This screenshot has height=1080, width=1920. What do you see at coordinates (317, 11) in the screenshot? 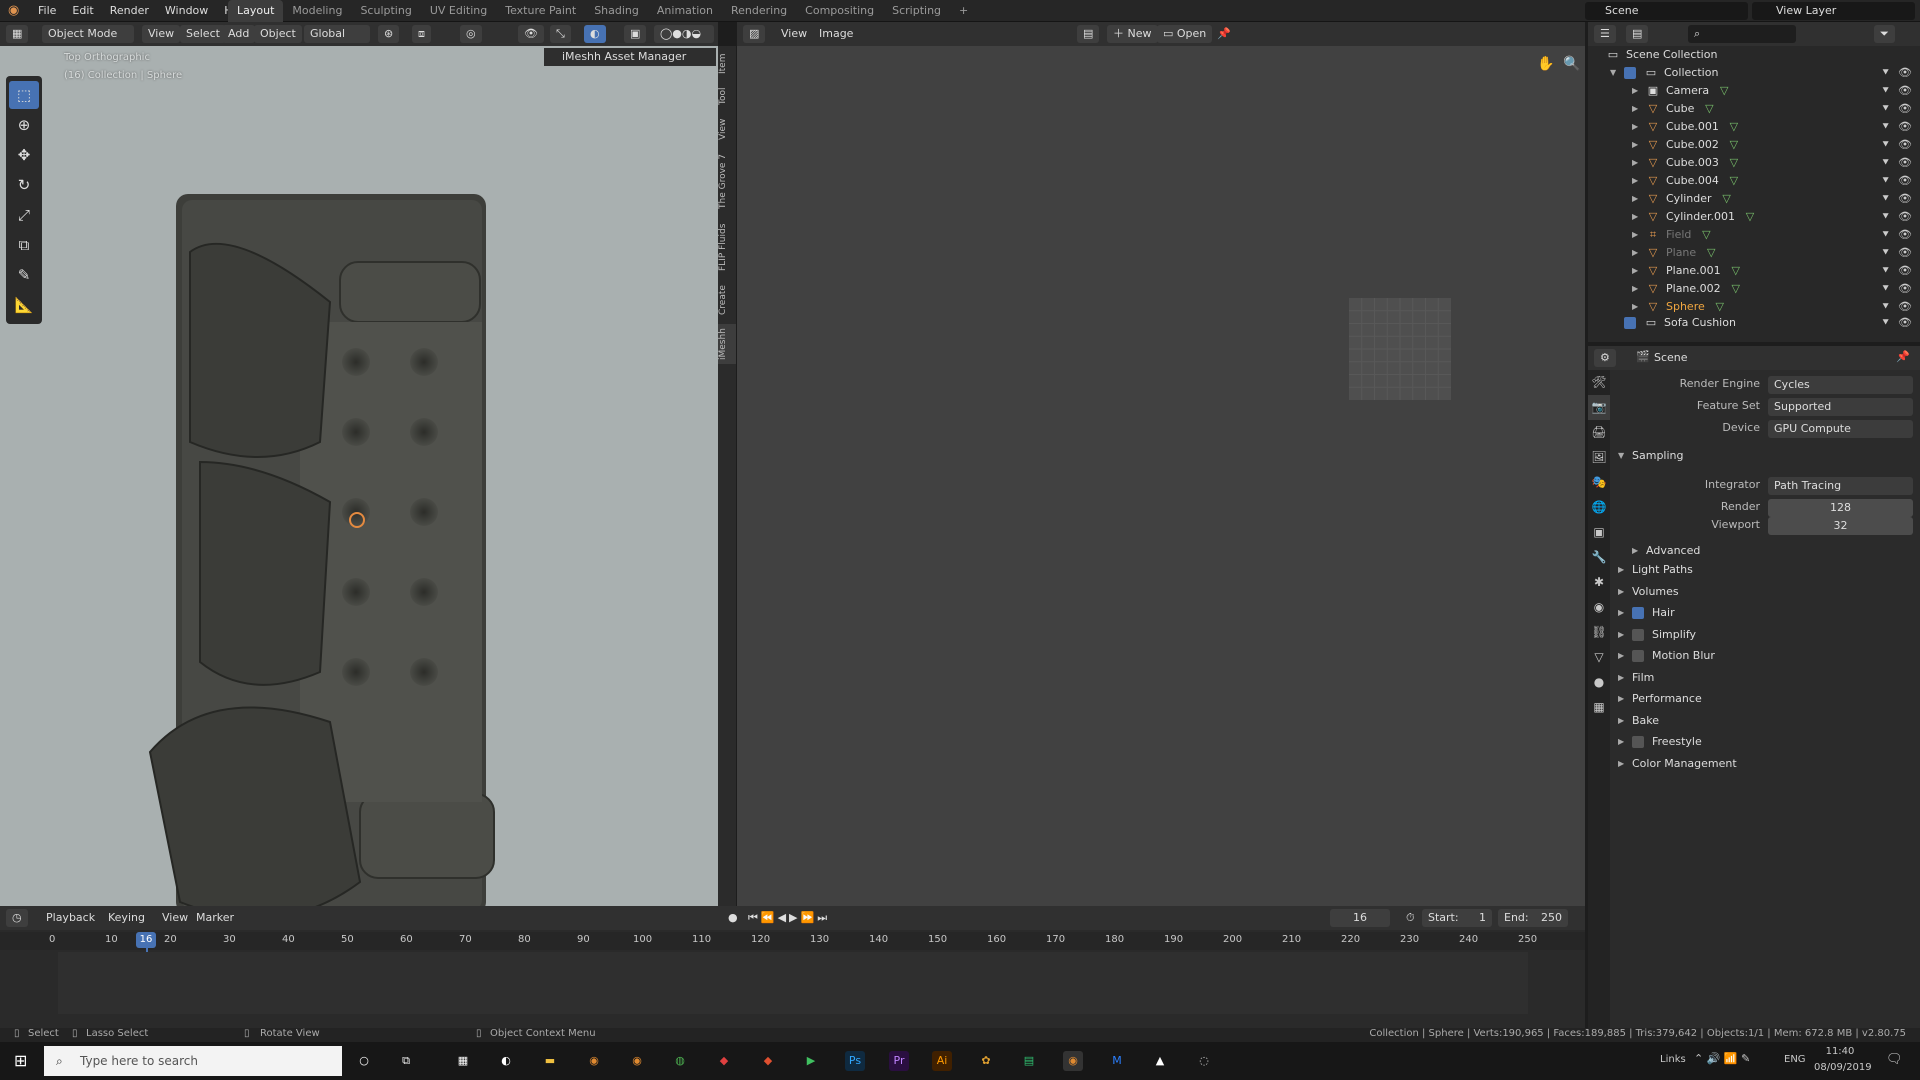
I see `tab-modeling: Modeling` at bounding box center [317, 11].